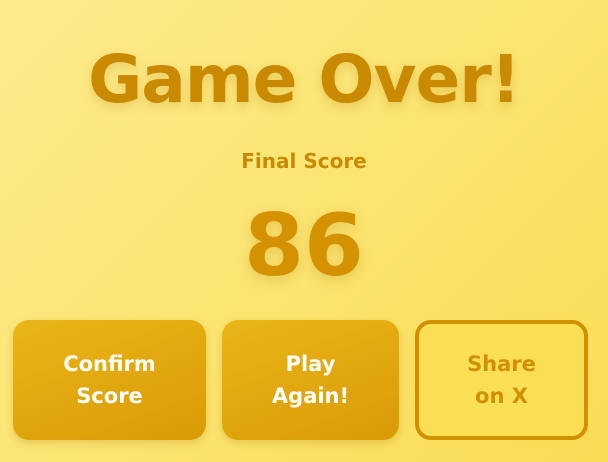 This screenshot has height=462, width=608. Describe the element at coordinates (310, 380) in the screenshot. I see `play-again-button: Play Again!` at that location.